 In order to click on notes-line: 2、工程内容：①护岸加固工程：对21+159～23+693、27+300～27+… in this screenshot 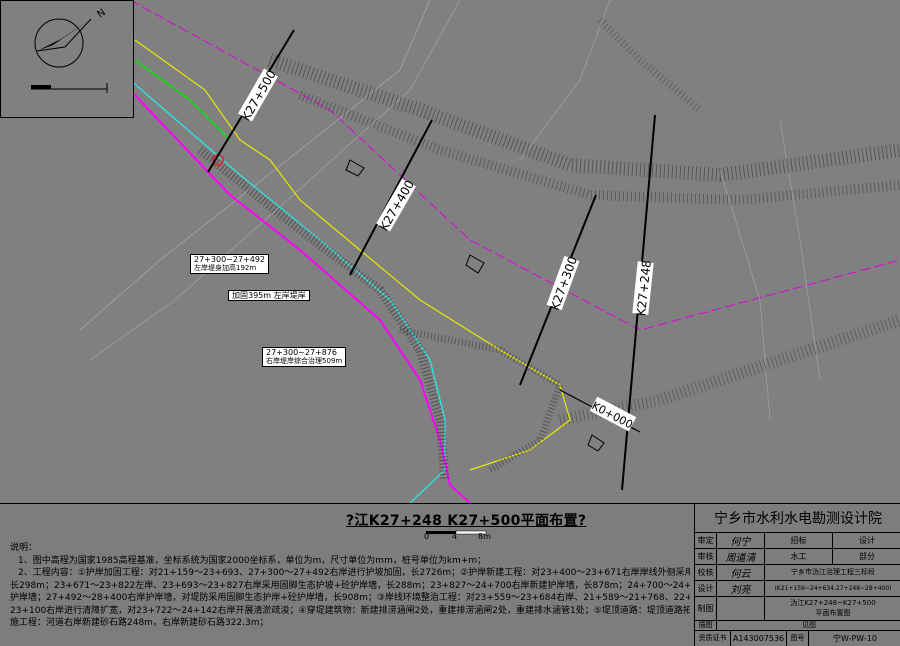, I will do `click(354, 573)`.